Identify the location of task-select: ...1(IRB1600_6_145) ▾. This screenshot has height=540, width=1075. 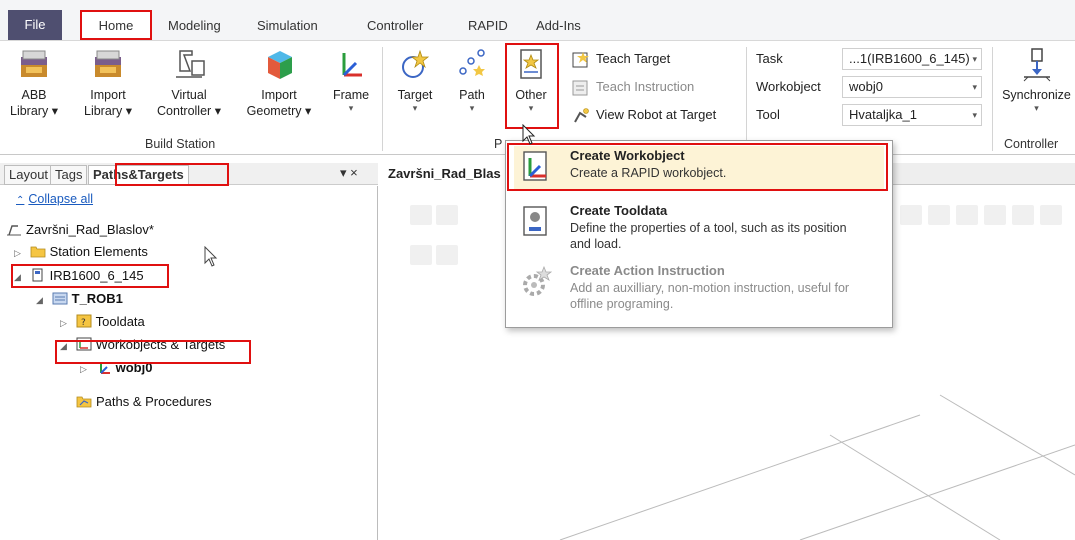
(912, 59).